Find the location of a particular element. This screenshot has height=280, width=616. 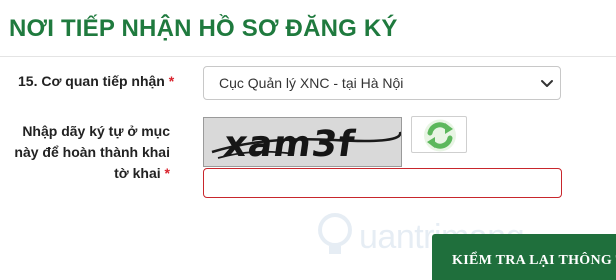

captcha-label-line1: Nhập dãy ký tự ở mục is located at coordinates (96, 131).